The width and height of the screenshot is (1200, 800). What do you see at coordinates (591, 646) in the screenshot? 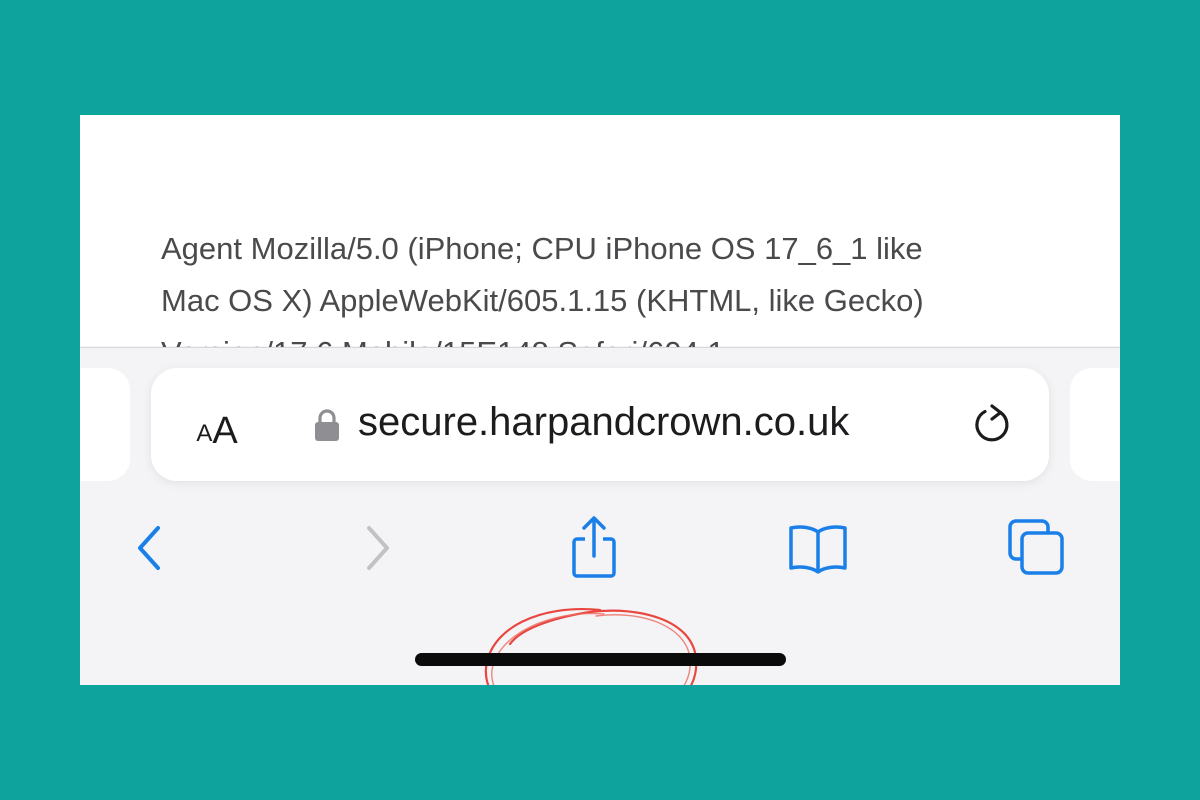
I see `red-circle-annotation` at bounding box center [591, 646].